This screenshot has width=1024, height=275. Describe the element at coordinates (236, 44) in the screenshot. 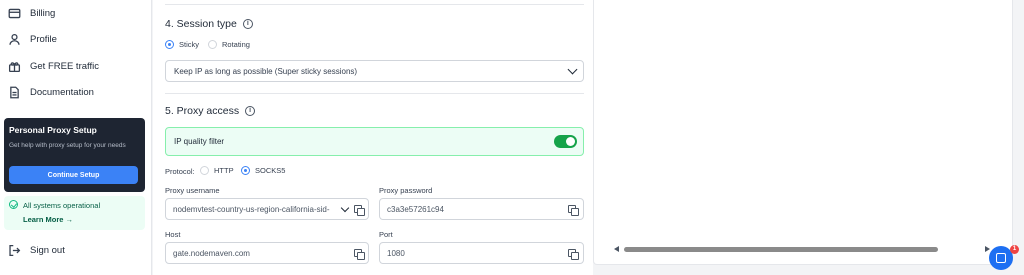

I see `radio-label: Rotating` at that location.